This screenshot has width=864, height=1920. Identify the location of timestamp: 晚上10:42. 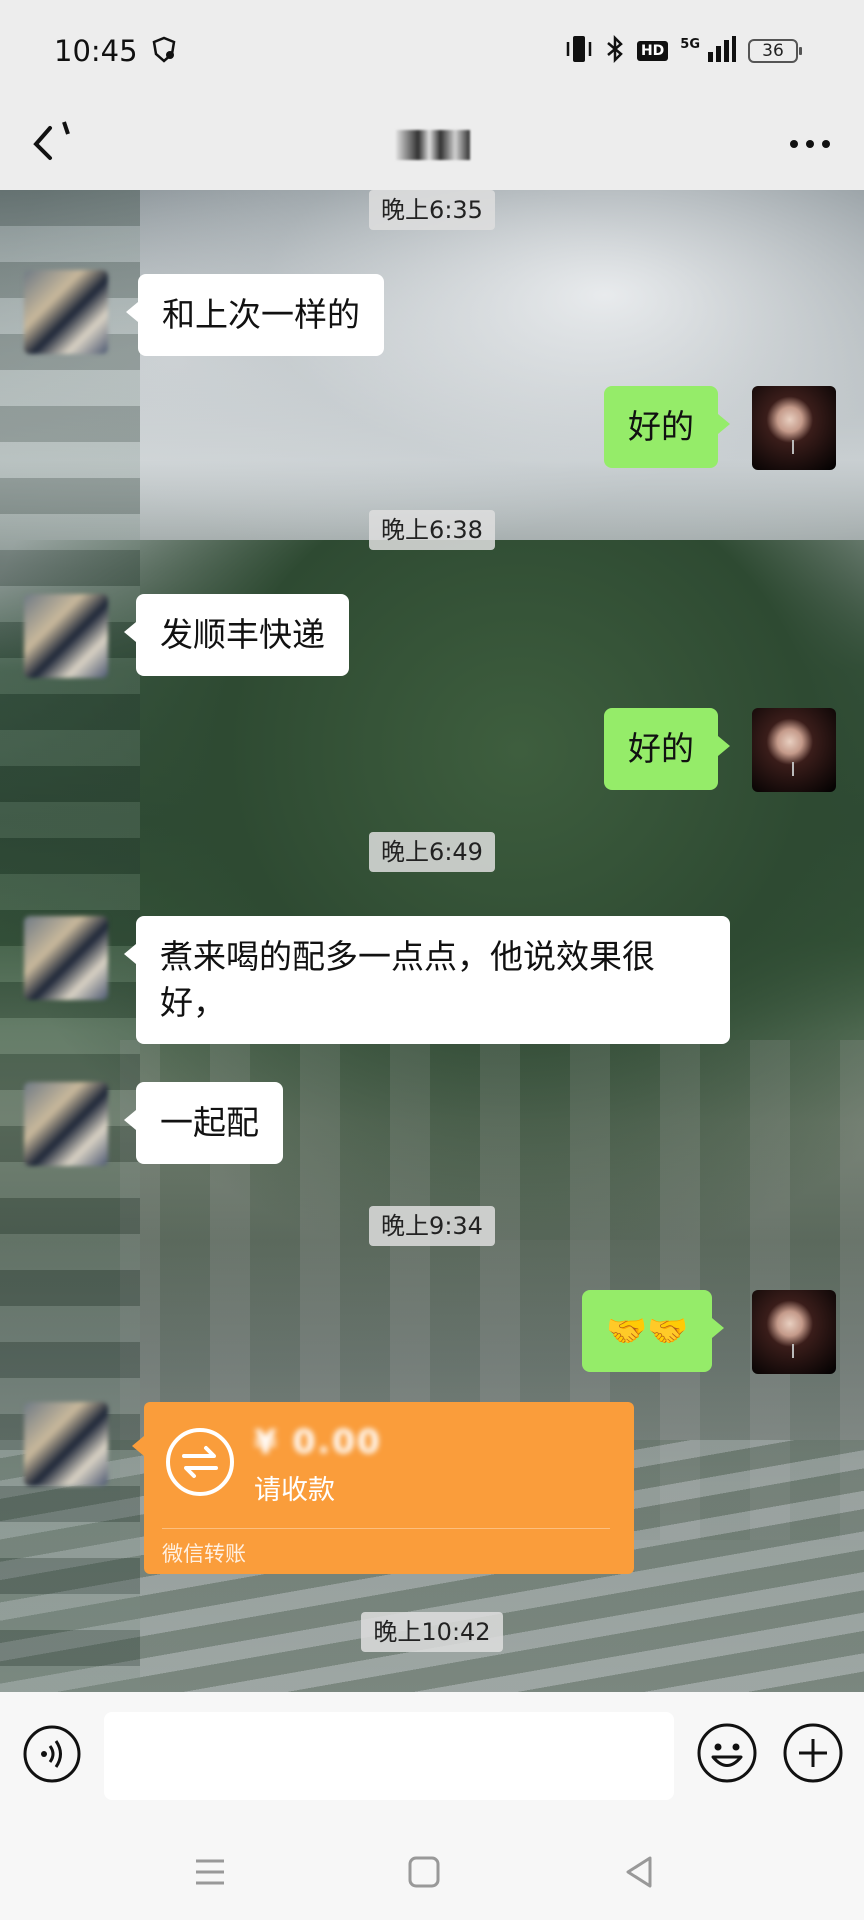
(432, 1632).